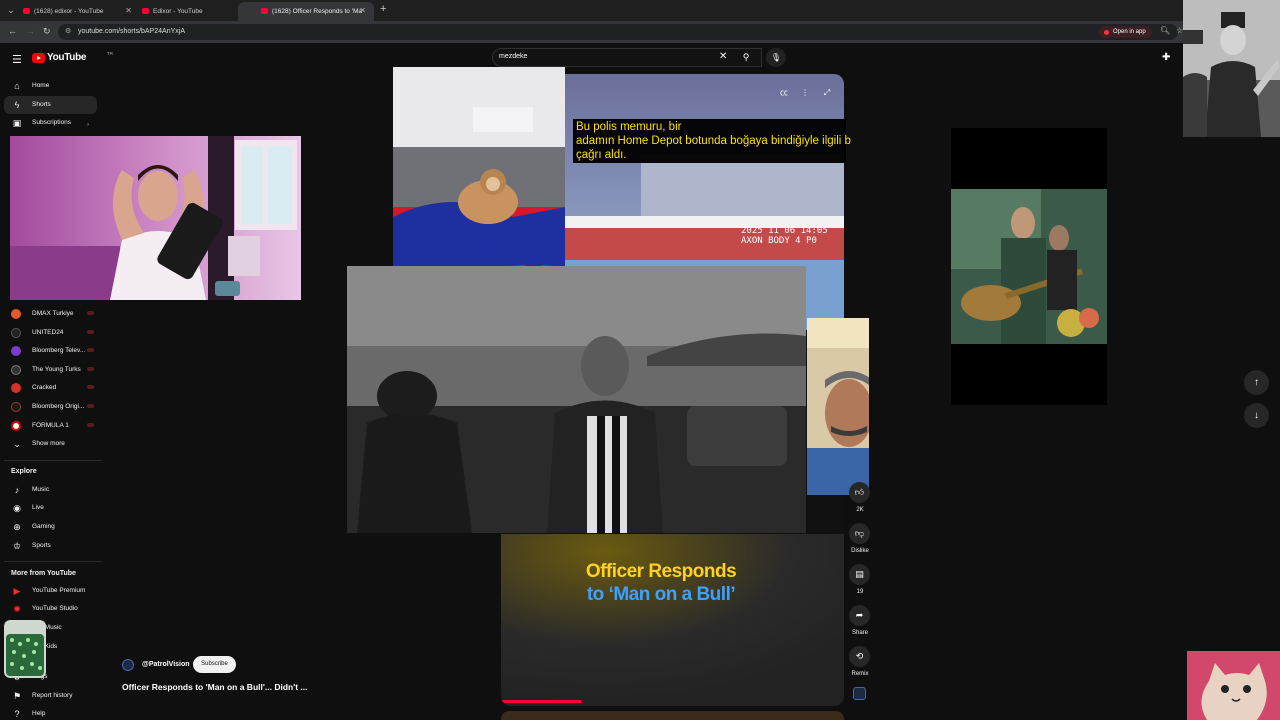 This screenshot has width=1280, height=720. Describe the element at coordinates (1256, 415) in the screenshot. I see `next-short-button: ↓` at that location.